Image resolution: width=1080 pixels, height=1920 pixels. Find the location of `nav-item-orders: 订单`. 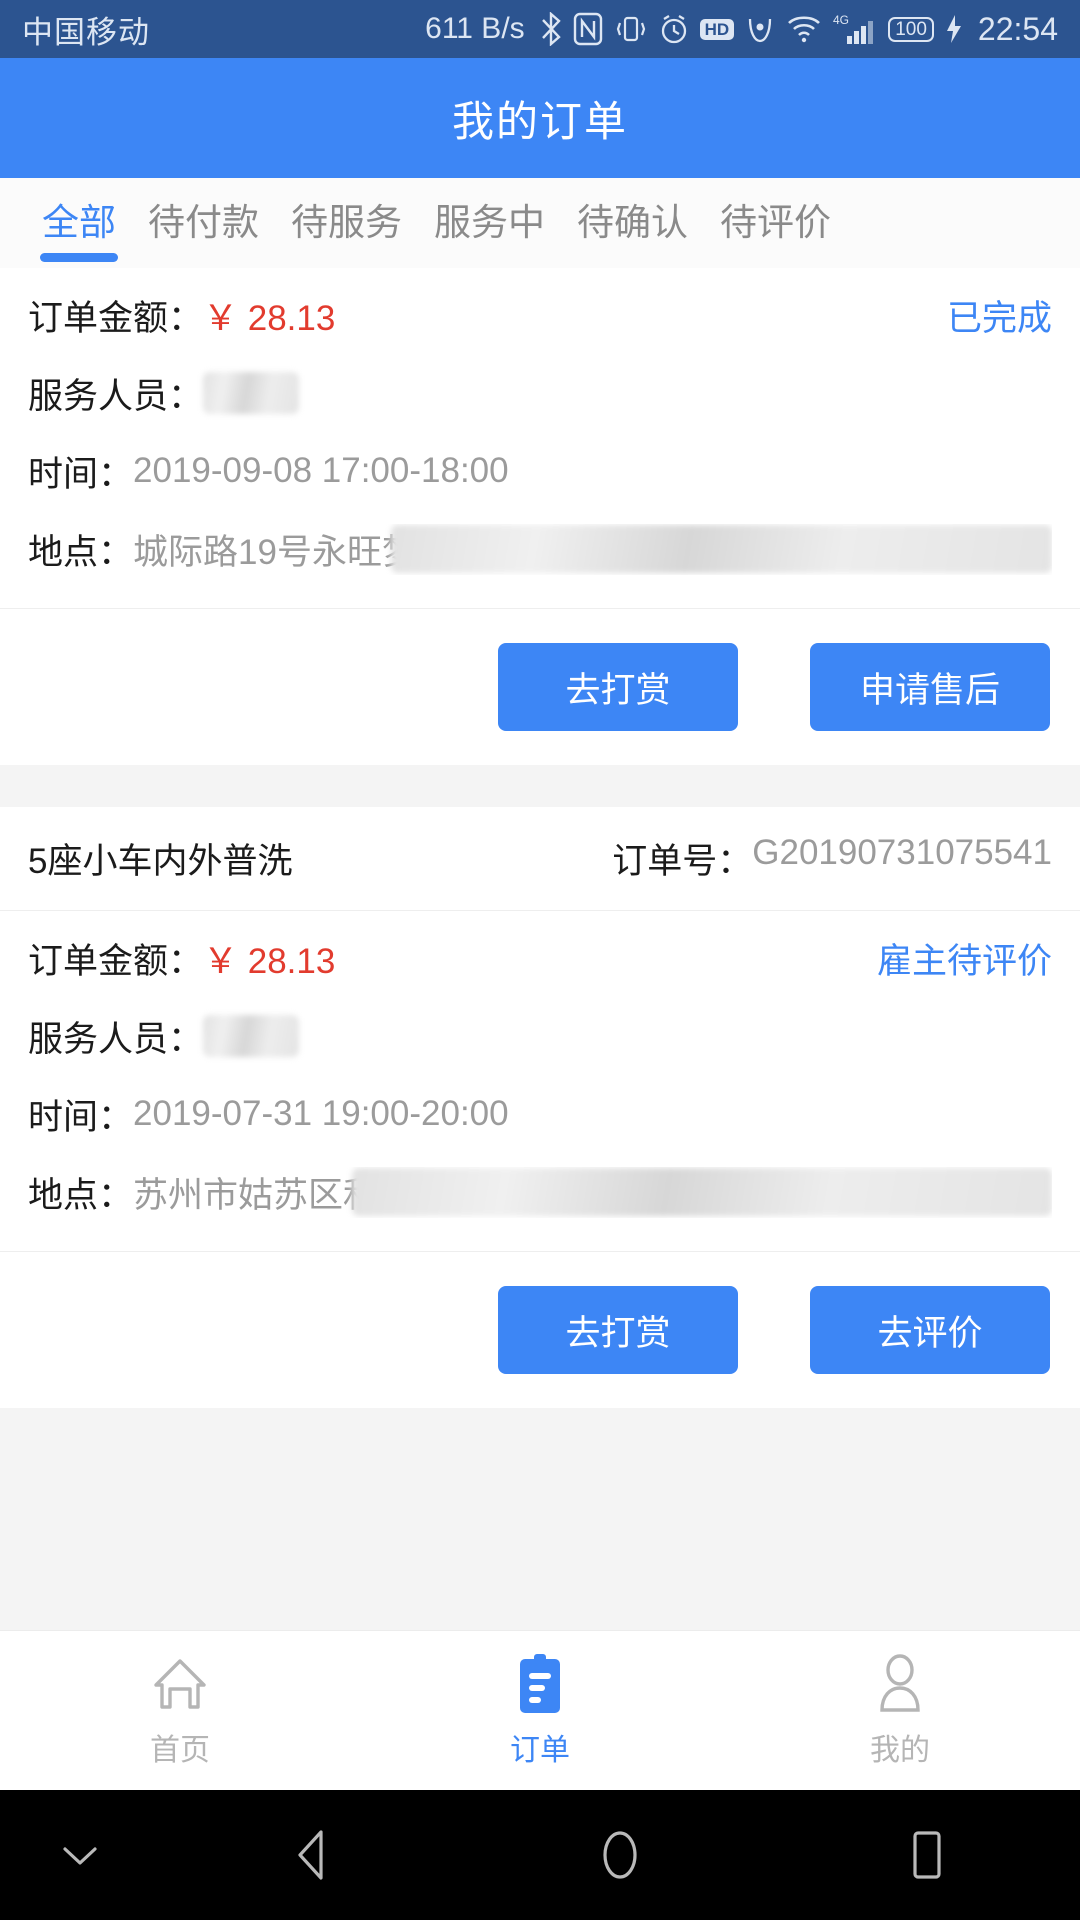

nav-item-orders: 订单 is located at coordinates (540, 1710).